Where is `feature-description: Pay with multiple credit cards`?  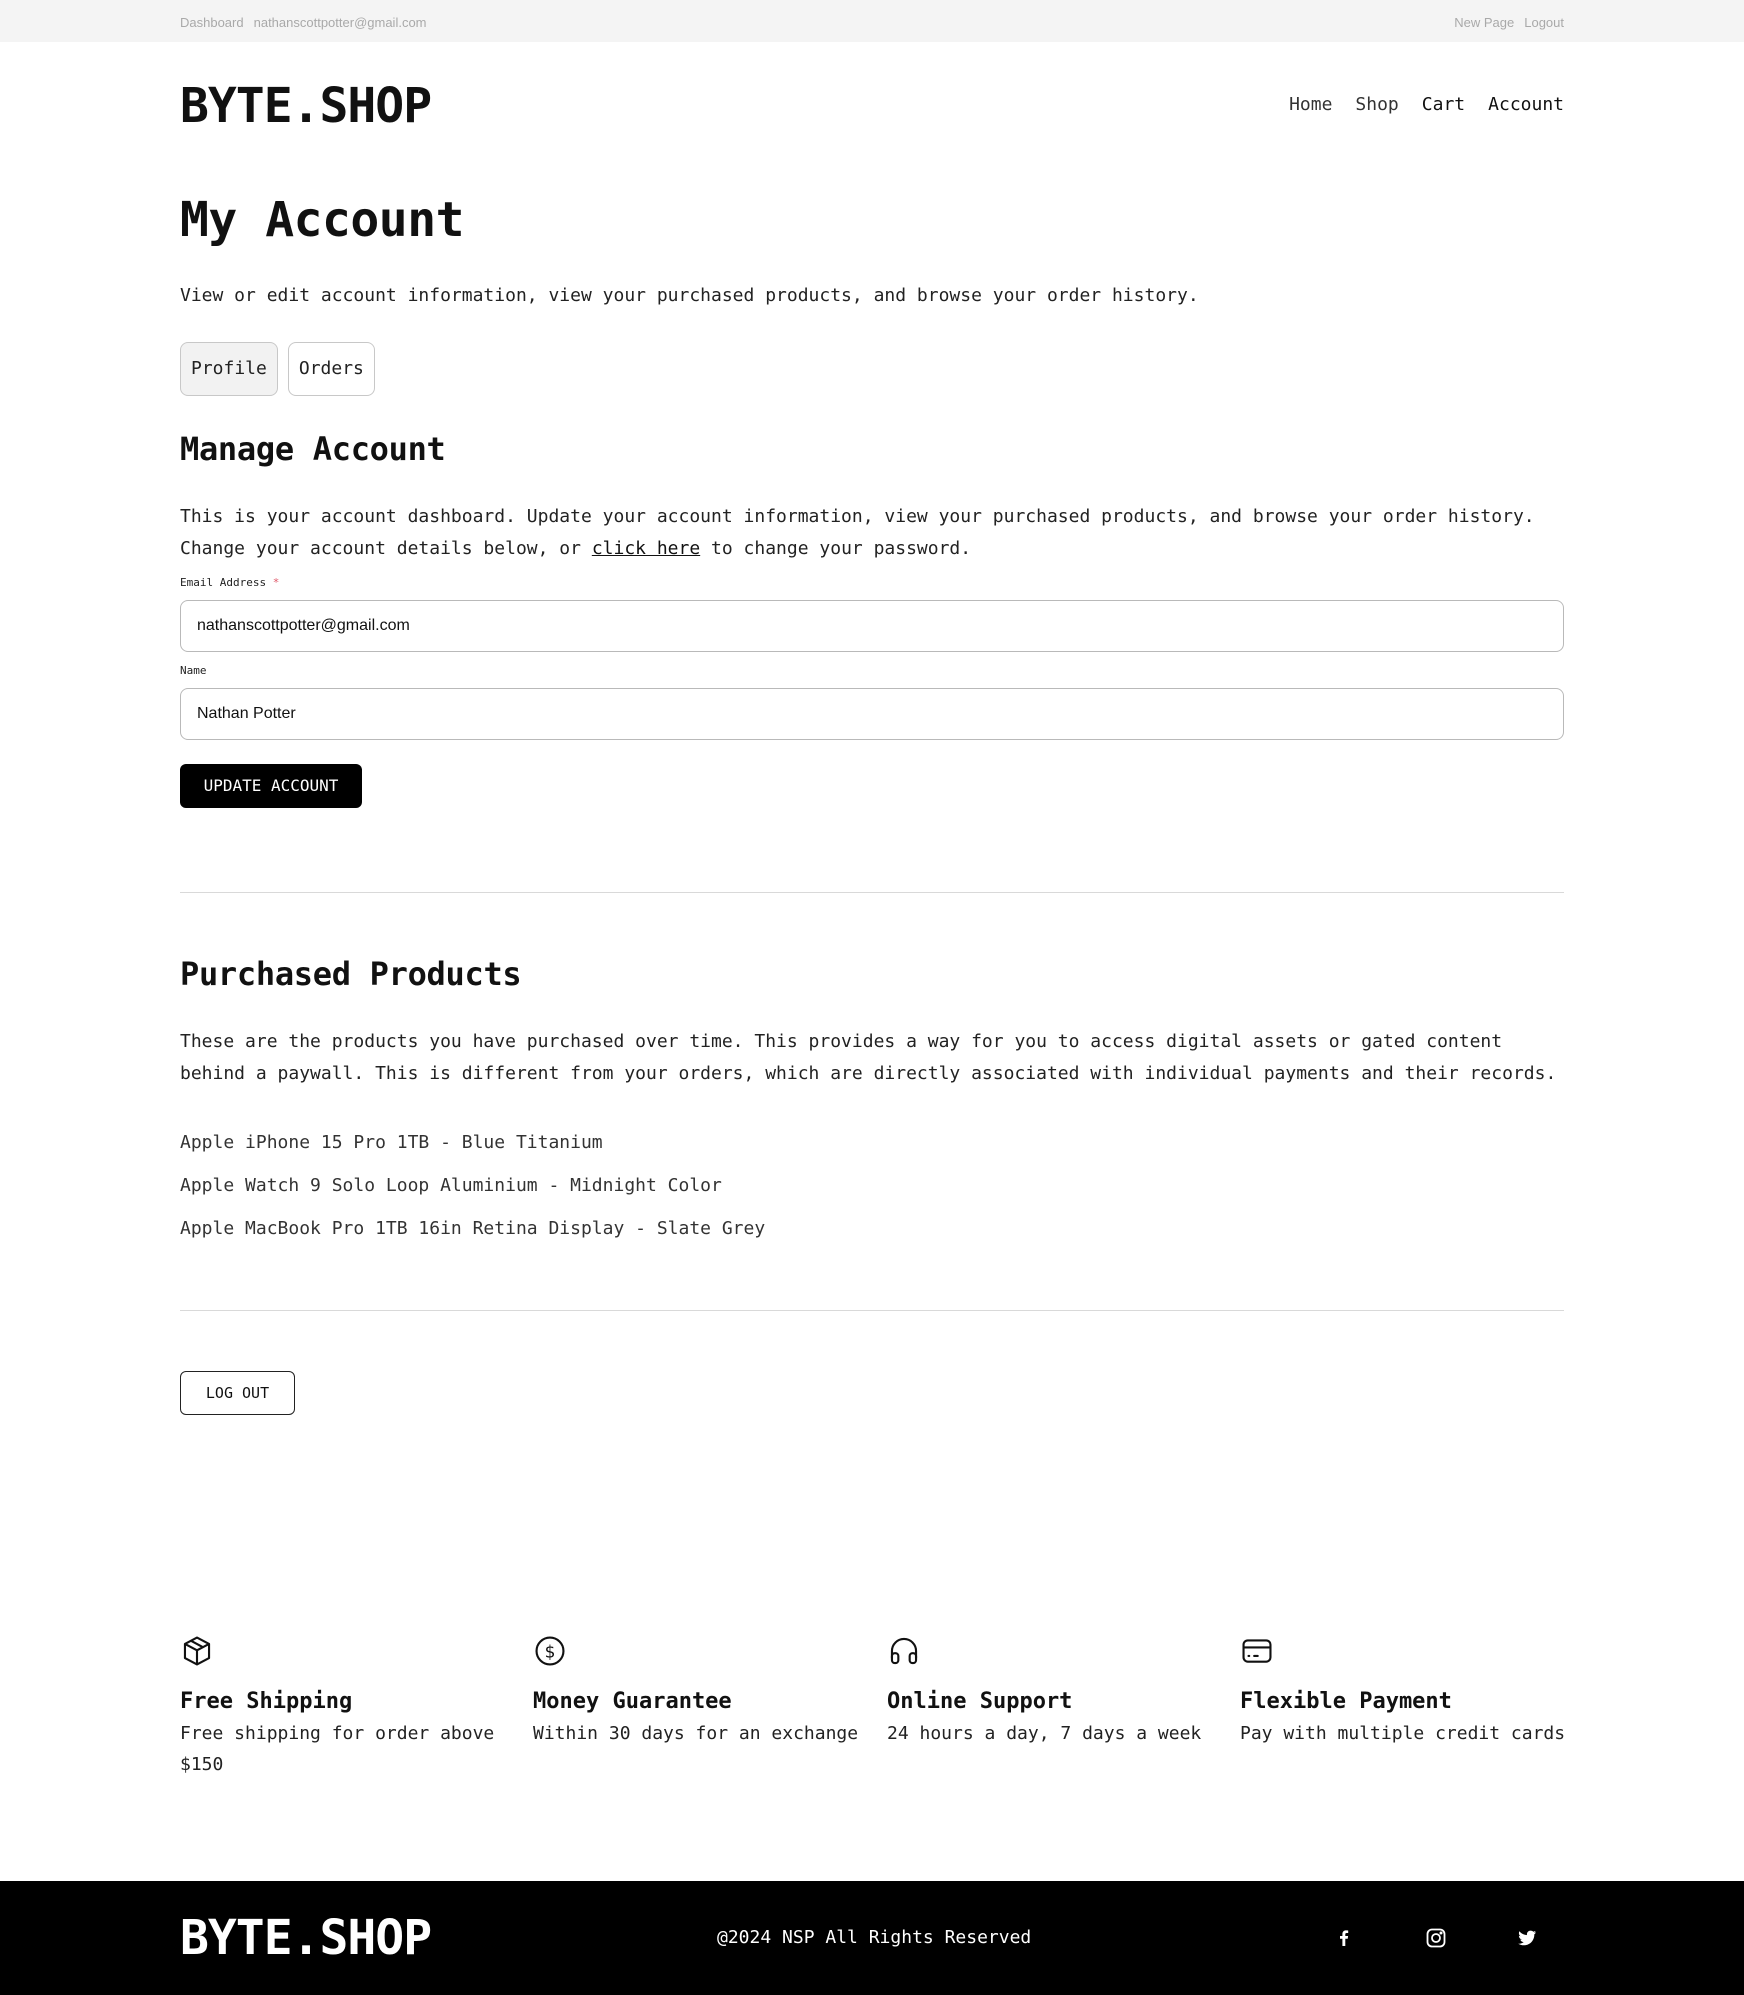 feature-description: Pay with multiple credit cards is located at coordinates (1403, 1733).